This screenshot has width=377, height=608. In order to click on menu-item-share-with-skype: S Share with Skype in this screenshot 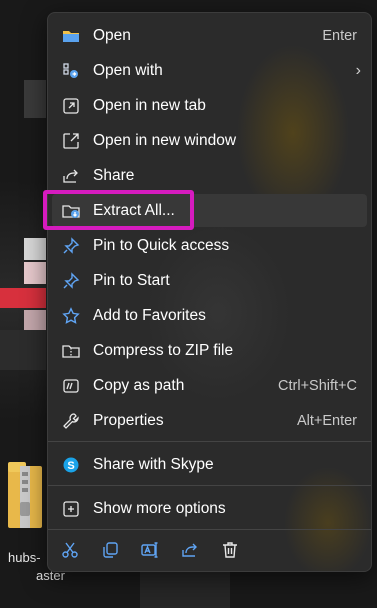, I will do `click(209, 464)`.